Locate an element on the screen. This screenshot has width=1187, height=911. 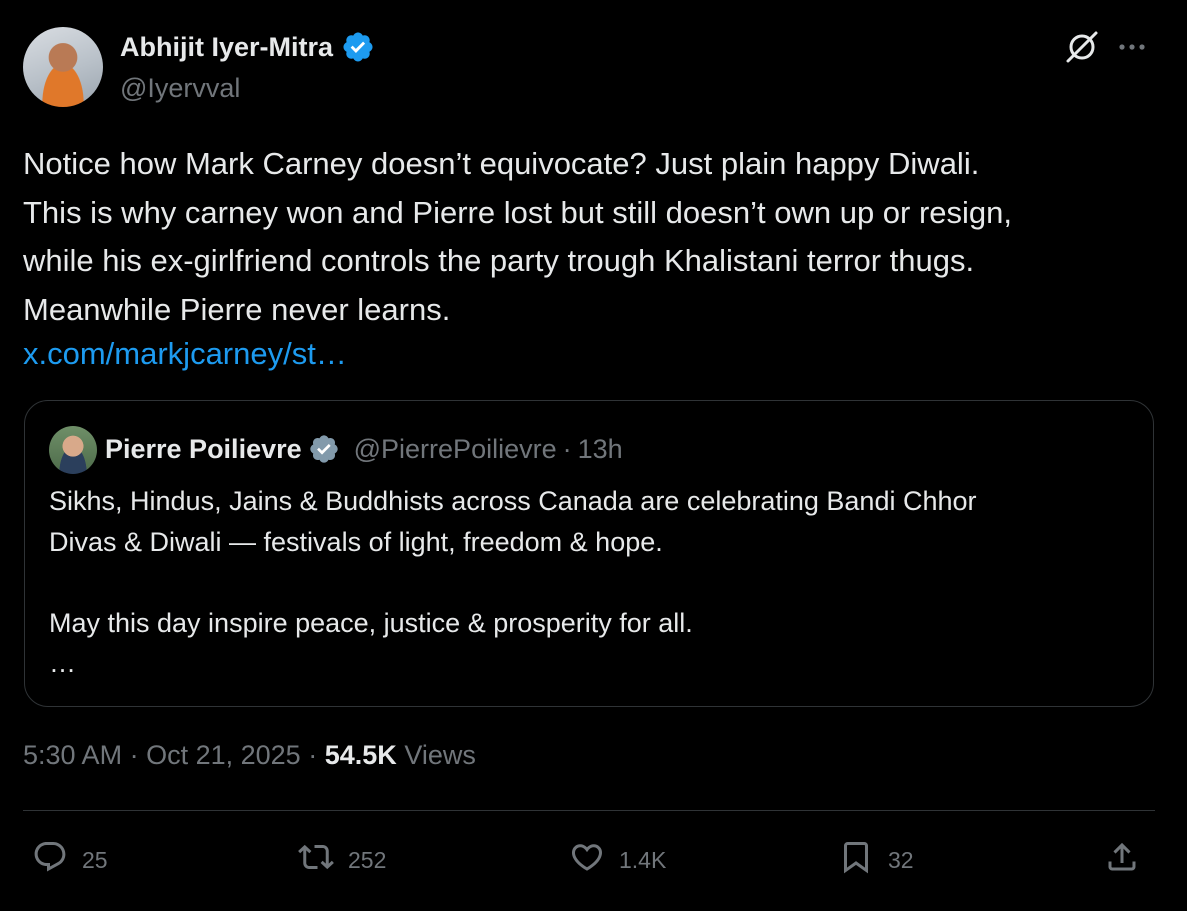
more-icon is located at coordinates (1132, 47).